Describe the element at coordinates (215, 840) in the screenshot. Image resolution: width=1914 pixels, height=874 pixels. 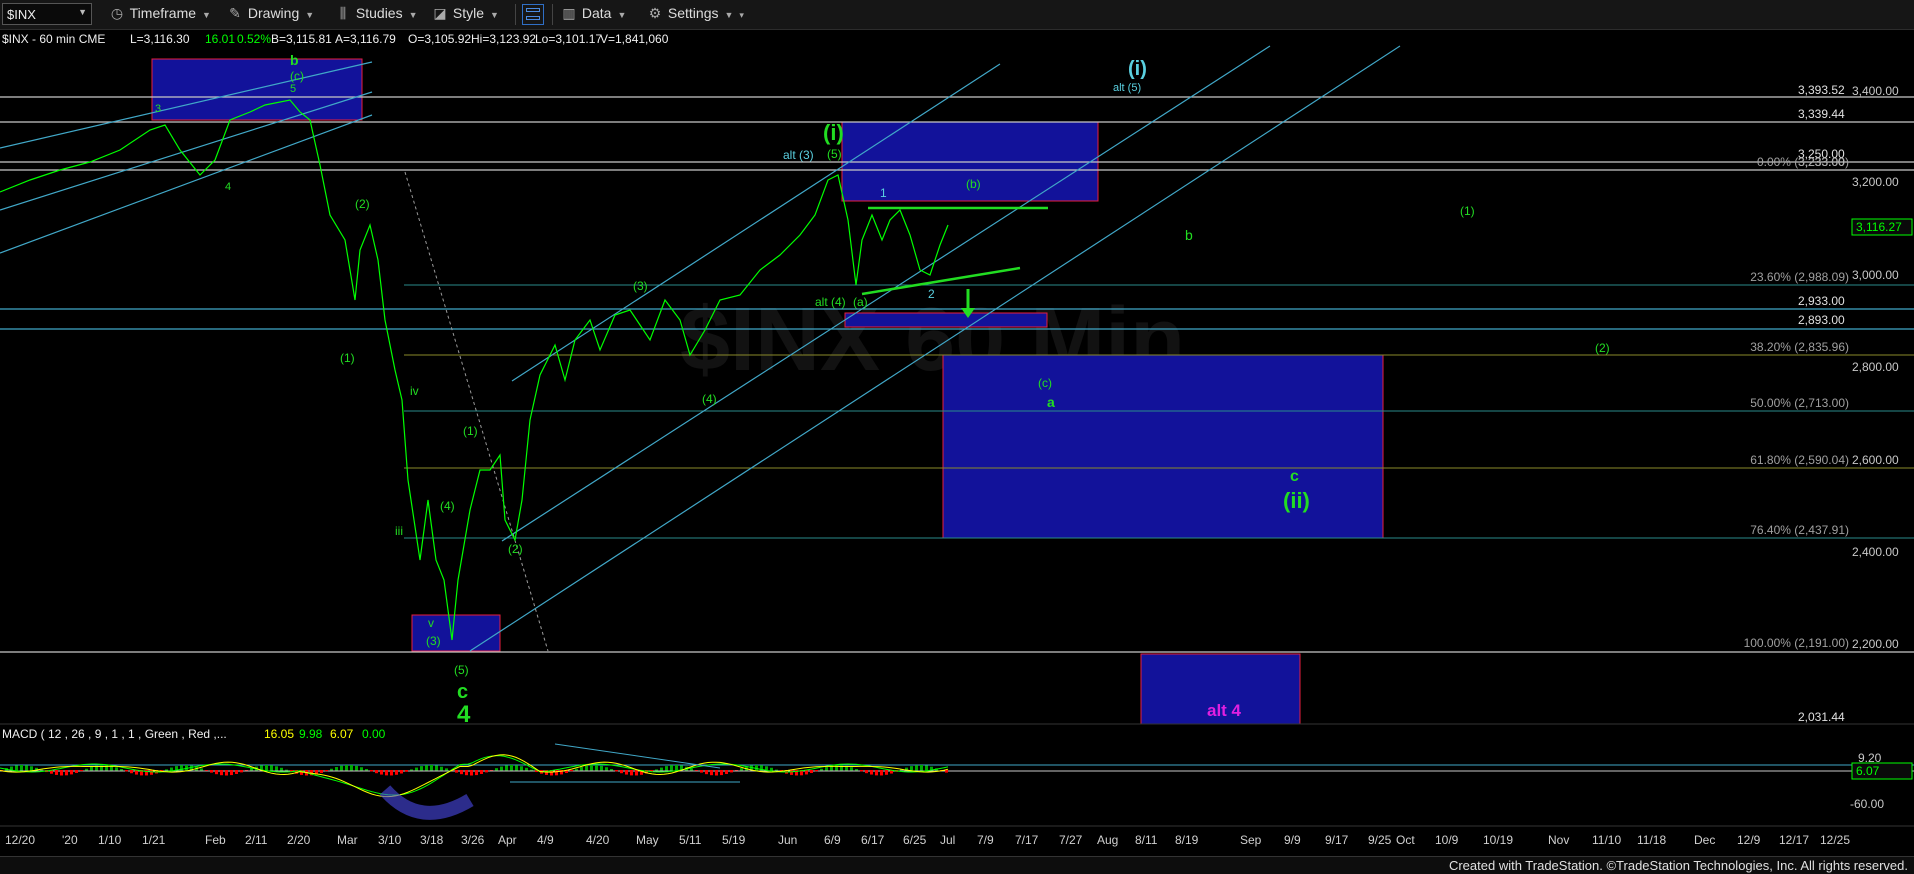
I see `time-tick-label: Feb` at that location.